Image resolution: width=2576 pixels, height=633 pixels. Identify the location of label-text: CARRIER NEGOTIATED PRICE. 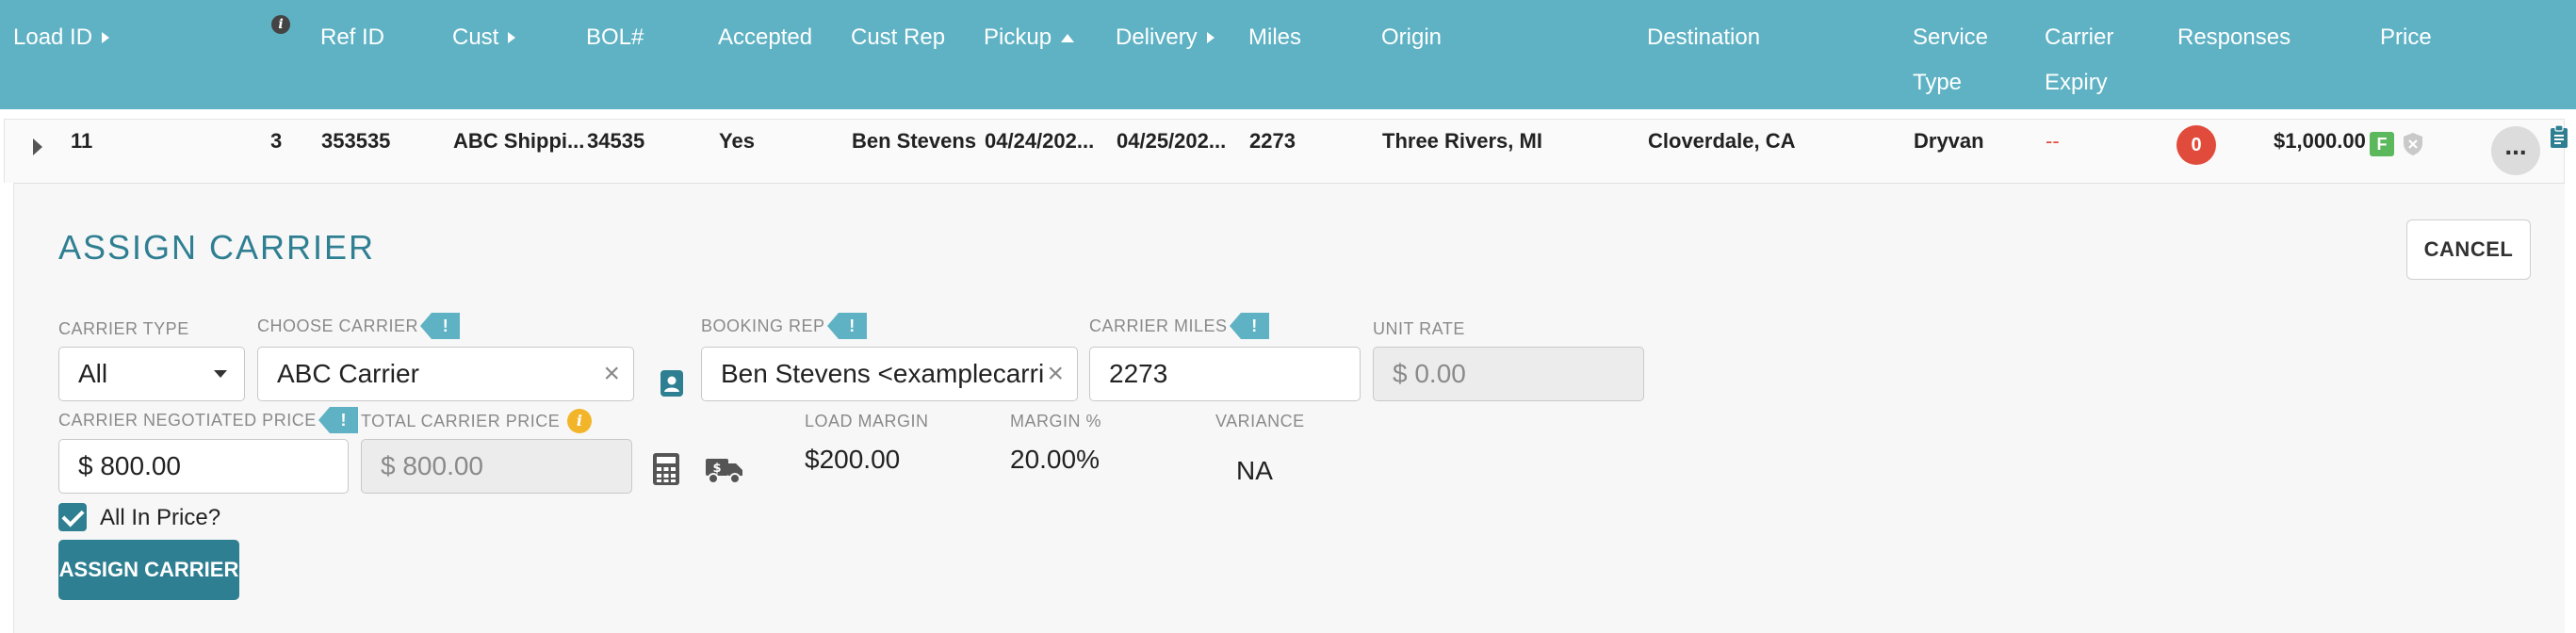
(187, 420).